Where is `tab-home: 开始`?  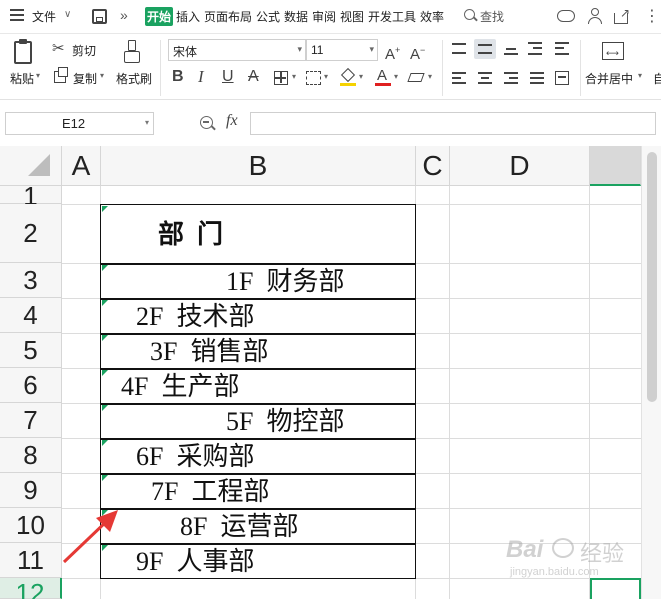
tab-home: 开始 is located at coordinates (159, 16).